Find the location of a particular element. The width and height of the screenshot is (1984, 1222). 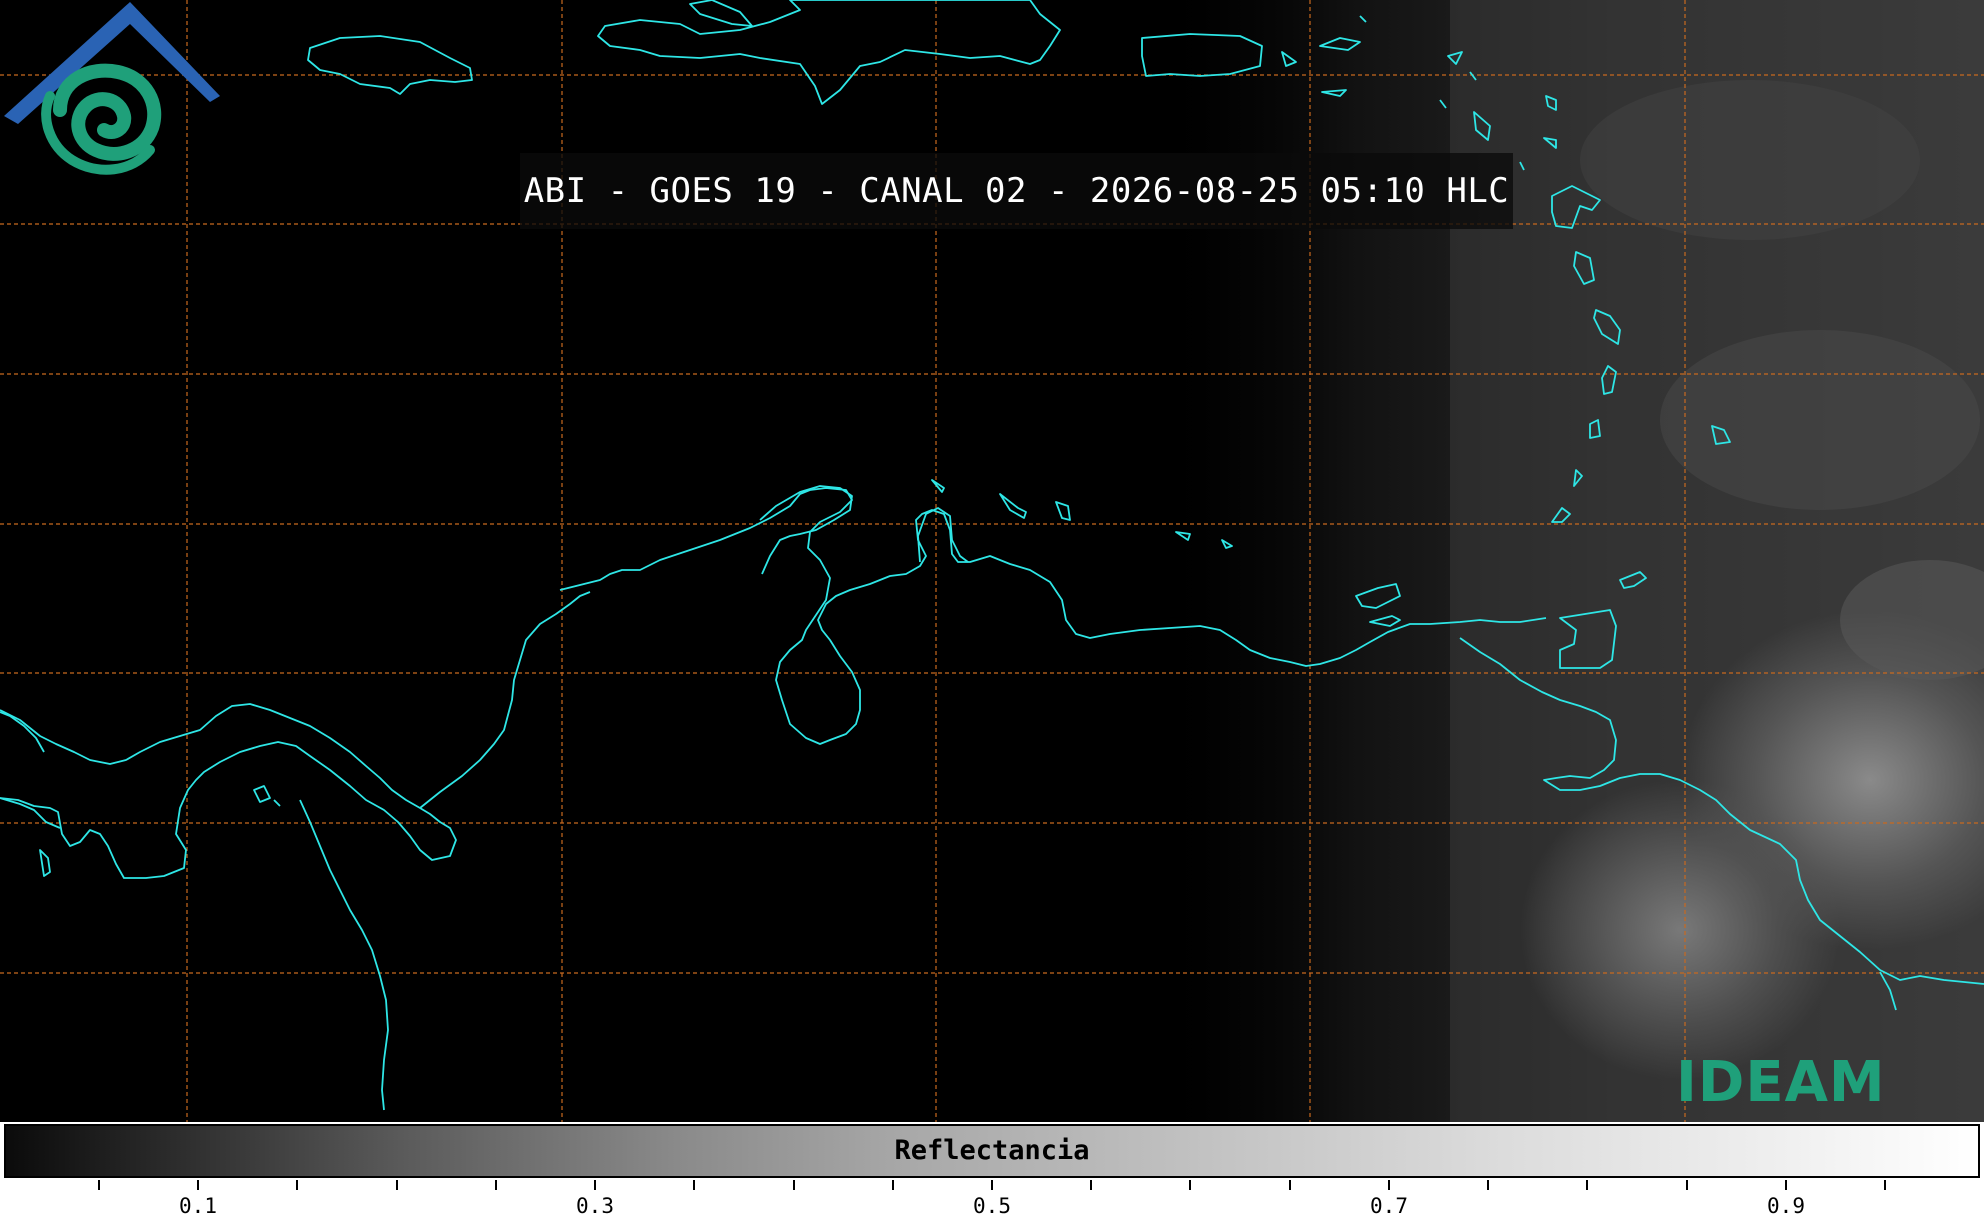

storm-cloud is located at coordinates (1680, 930).